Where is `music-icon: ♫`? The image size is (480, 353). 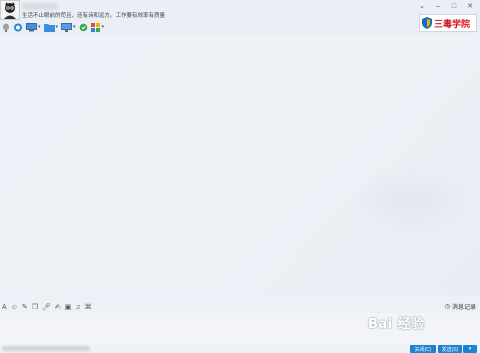 music-icon: ♫ is located at coordinates (77, 307).